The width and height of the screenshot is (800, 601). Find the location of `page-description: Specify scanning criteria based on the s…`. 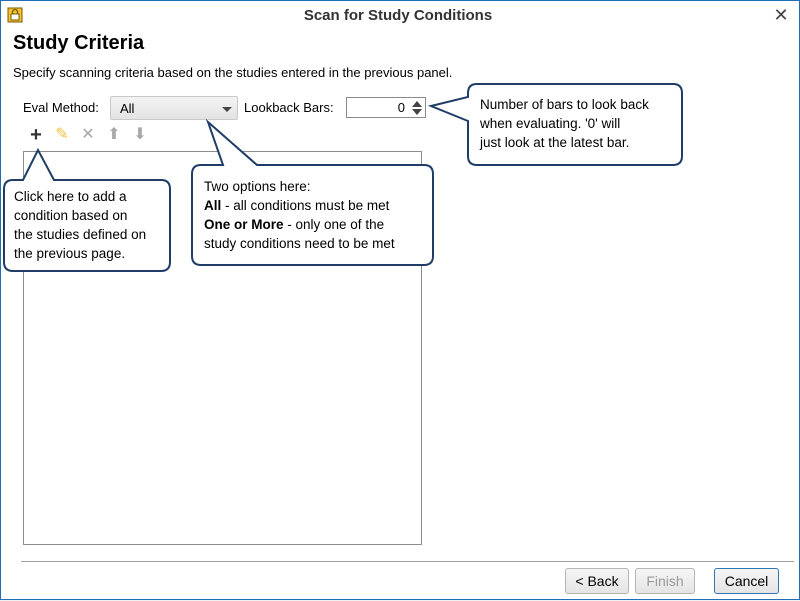

page-description: Specify scanning criteria based on the s… is located at coordinates (233, 72).